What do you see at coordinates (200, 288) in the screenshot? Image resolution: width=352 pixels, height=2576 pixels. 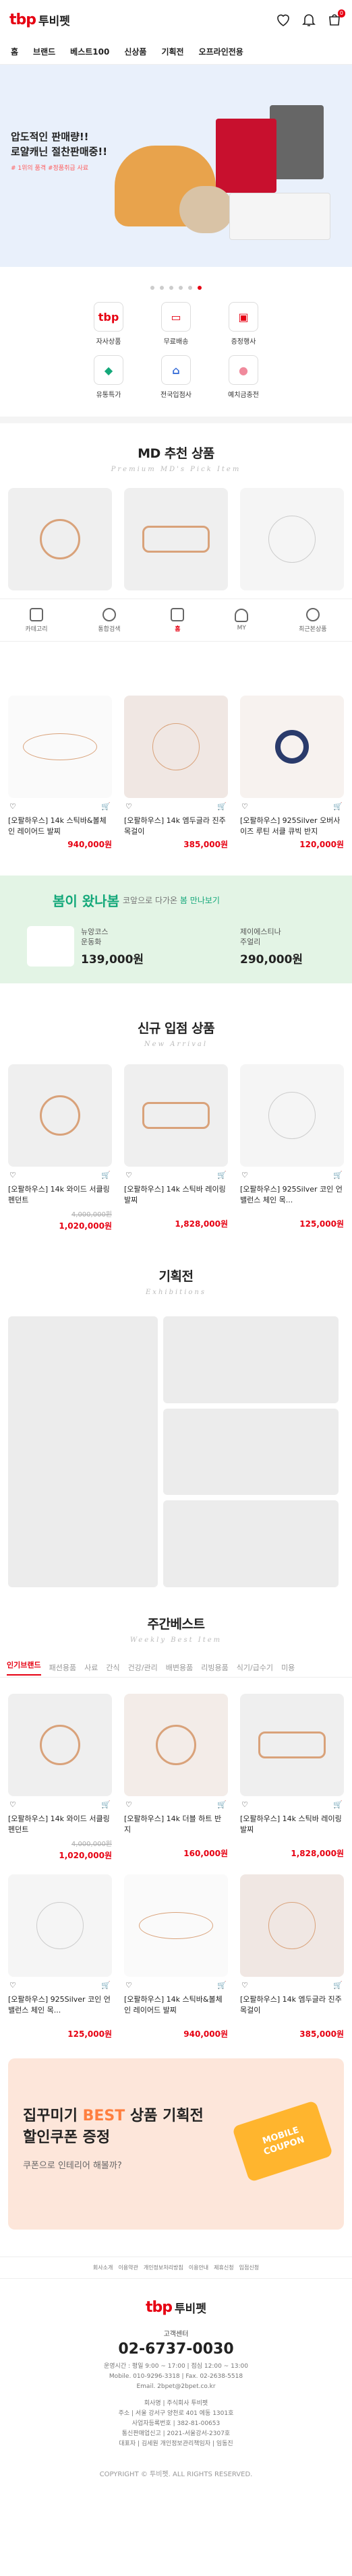 I see `pagination-dot-active` at bounding box center [200, 288].